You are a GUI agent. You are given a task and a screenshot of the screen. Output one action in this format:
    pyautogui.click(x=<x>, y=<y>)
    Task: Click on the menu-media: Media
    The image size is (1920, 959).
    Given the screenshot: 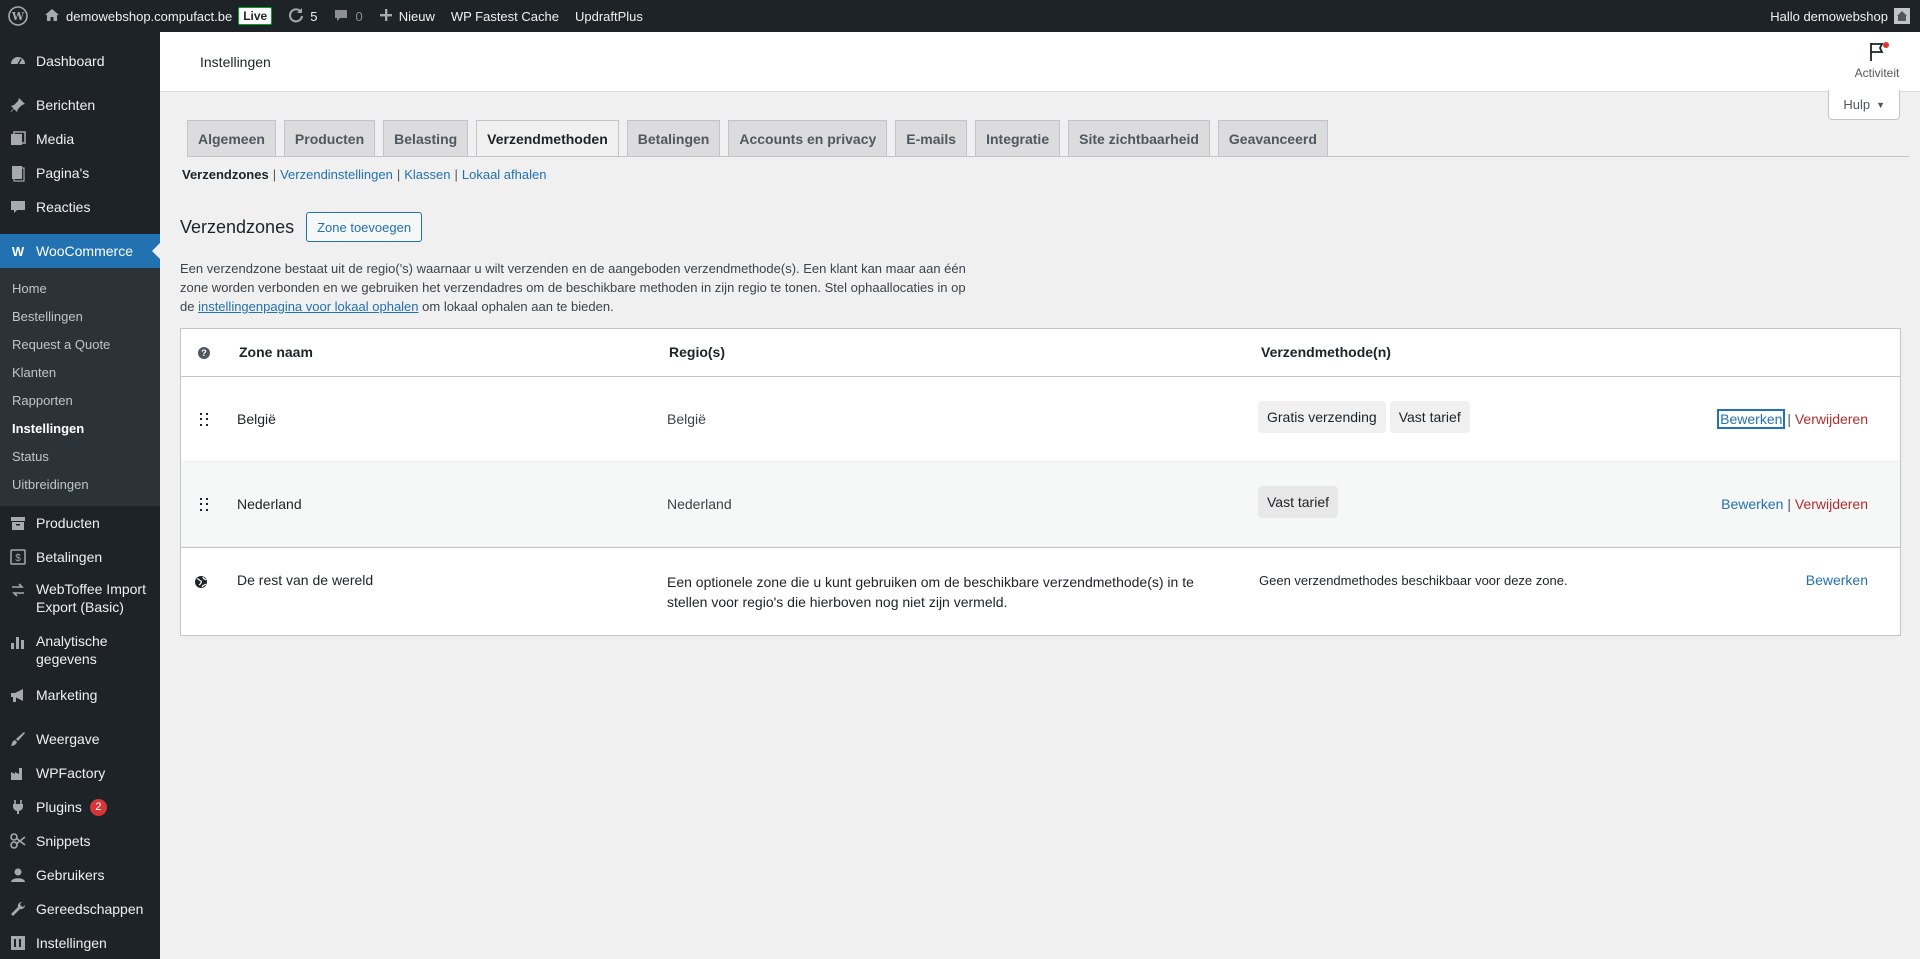 What is the action you would take?
    pyautogui.click(x=80, y=139)
    